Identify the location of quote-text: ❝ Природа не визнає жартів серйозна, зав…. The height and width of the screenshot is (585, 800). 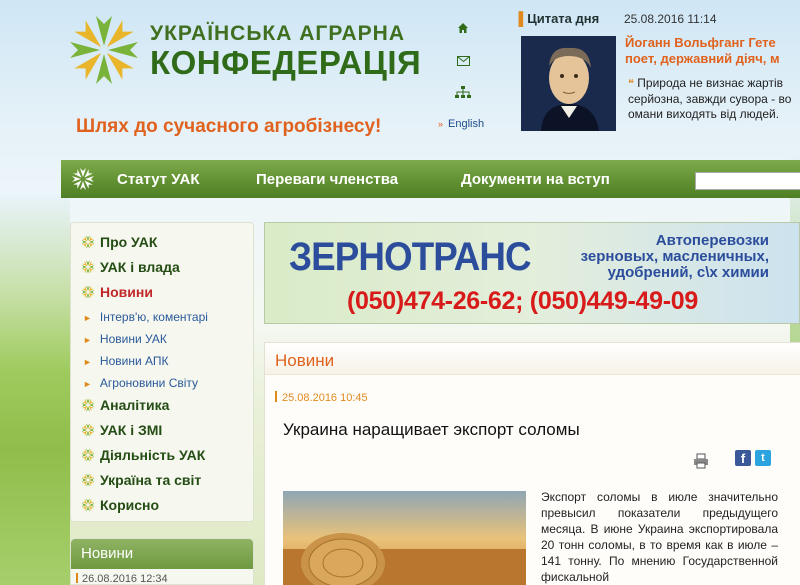
(714, 99).